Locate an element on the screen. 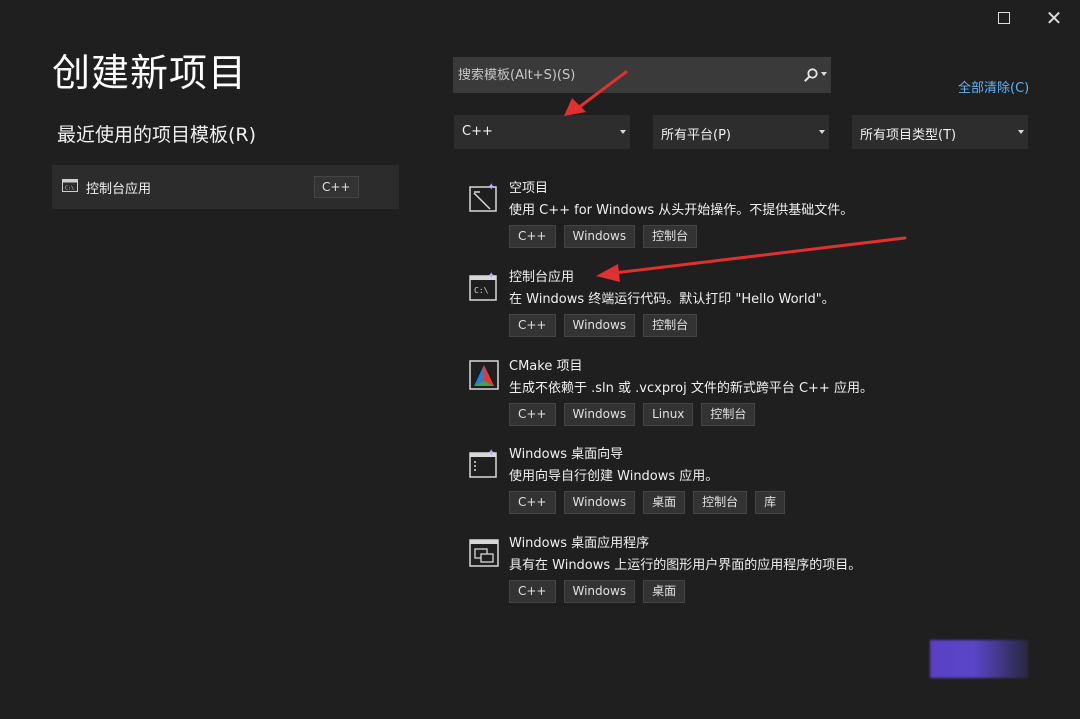 The image size is (1080, 719). template-tags: C++ Windows 桌面 控制台 库 is located at coordinates (647, 502).